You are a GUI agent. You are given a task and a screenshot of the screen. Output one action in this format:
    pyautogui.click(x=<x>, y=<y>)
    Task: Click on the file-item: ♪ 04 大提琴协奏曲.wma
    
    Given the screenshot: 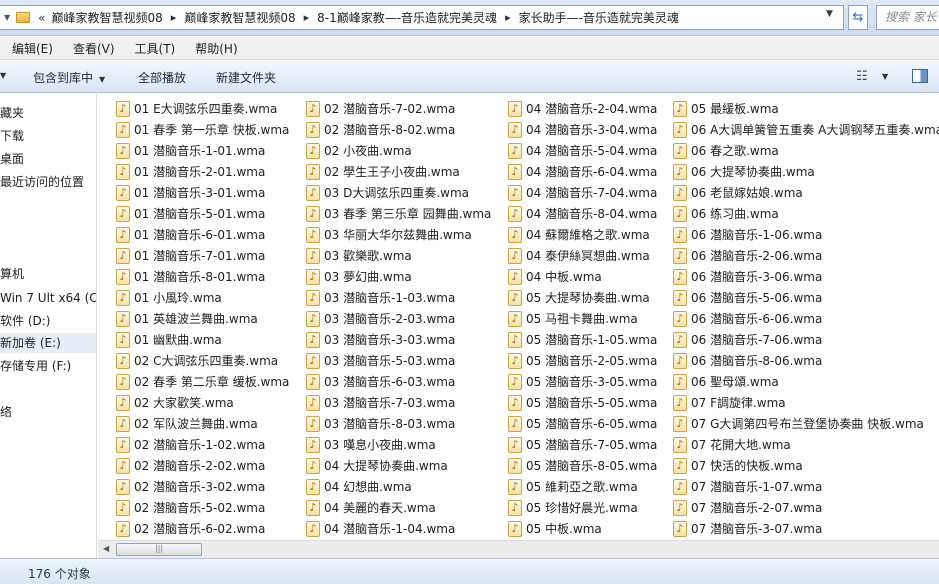 What is the action you would take?
    pyautogui.click(x=398, y=465)
    